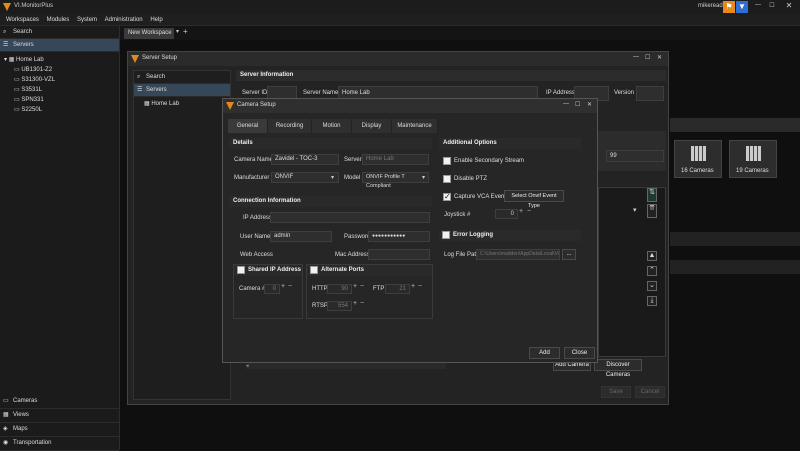 Image resolution: width=800 pixels, height=451 pixels. I want to click on add-button: Add, so click(544, 353).